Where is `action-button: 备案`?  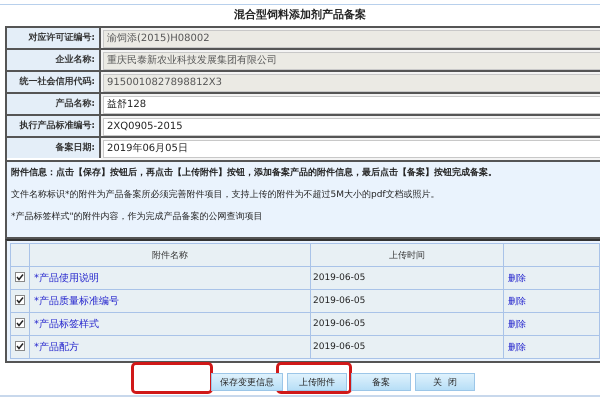
action-button: 备案 is located at coordinates (381, 382).